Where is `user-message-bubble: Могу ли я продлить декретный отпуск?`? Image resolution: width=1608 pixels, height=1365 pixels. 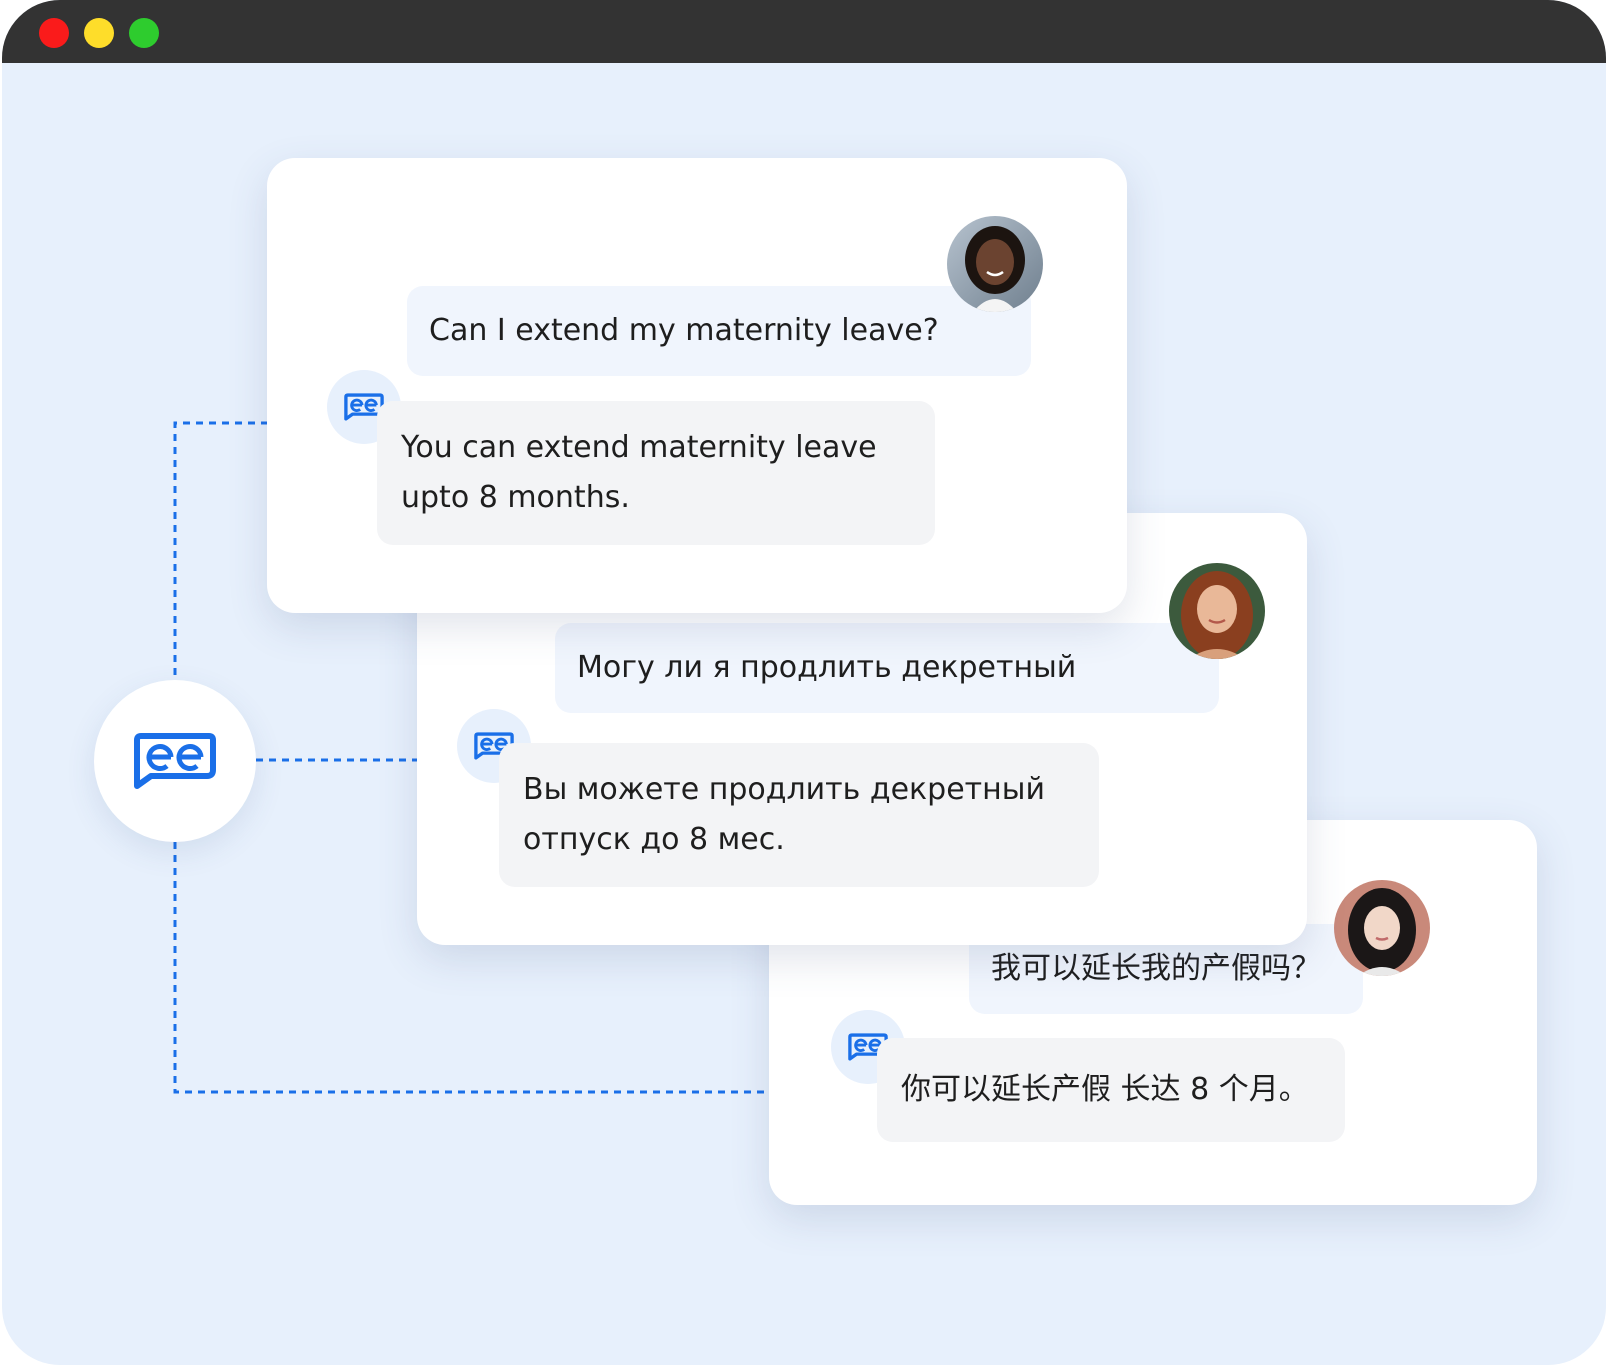 user-message-bubble: Могу ли я продлить декретный отпуск? is located at coordinates (887, 699).